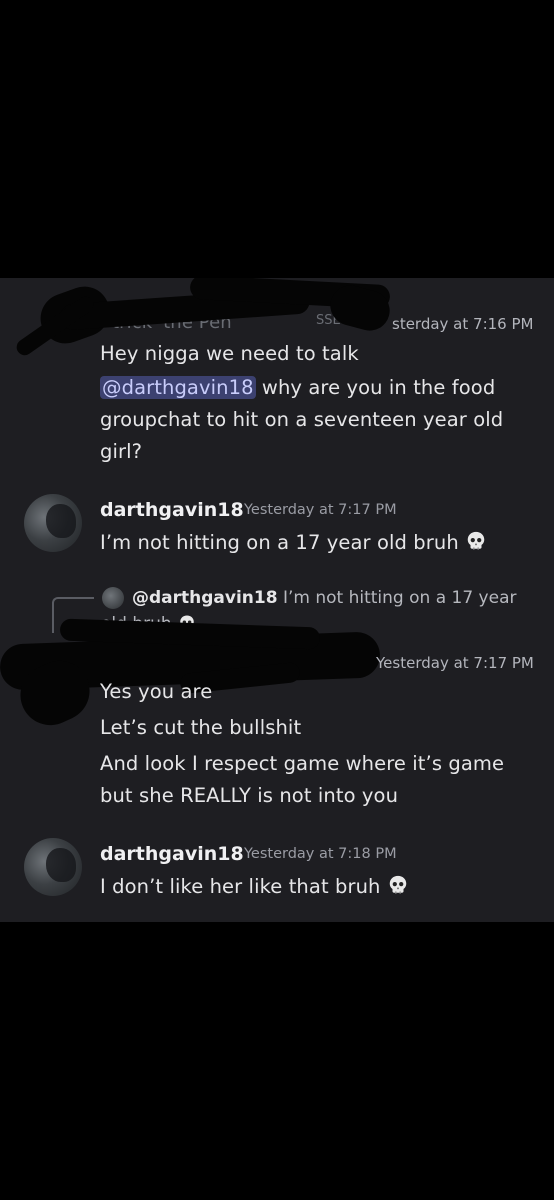  Describe the element at coordinates (293, 542) in the screenshot. I see `message2-text: I’m not hitting on a 17 year old bruh` at that location.